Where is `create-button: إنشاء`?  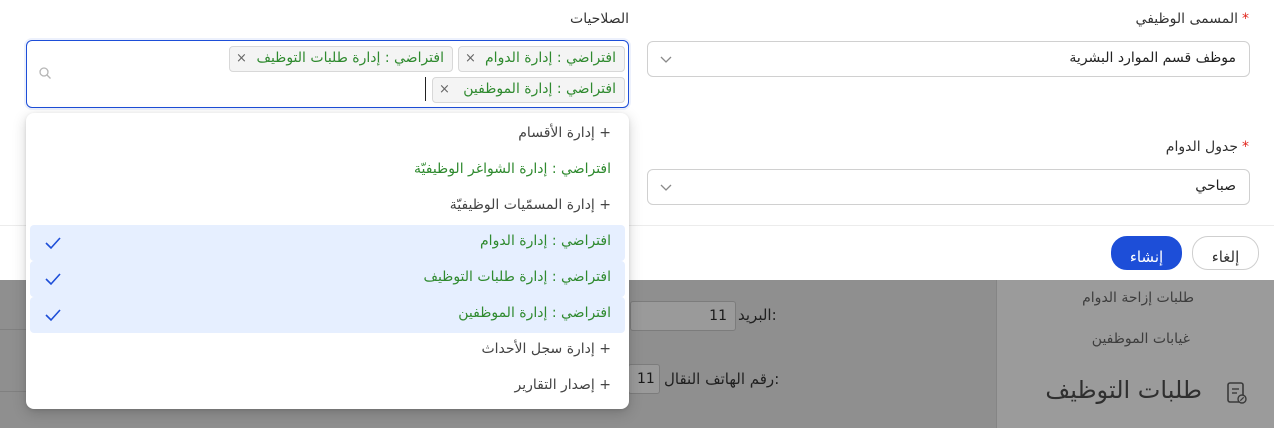 create-button: إنشاء is located at coordinates (1146, 253).